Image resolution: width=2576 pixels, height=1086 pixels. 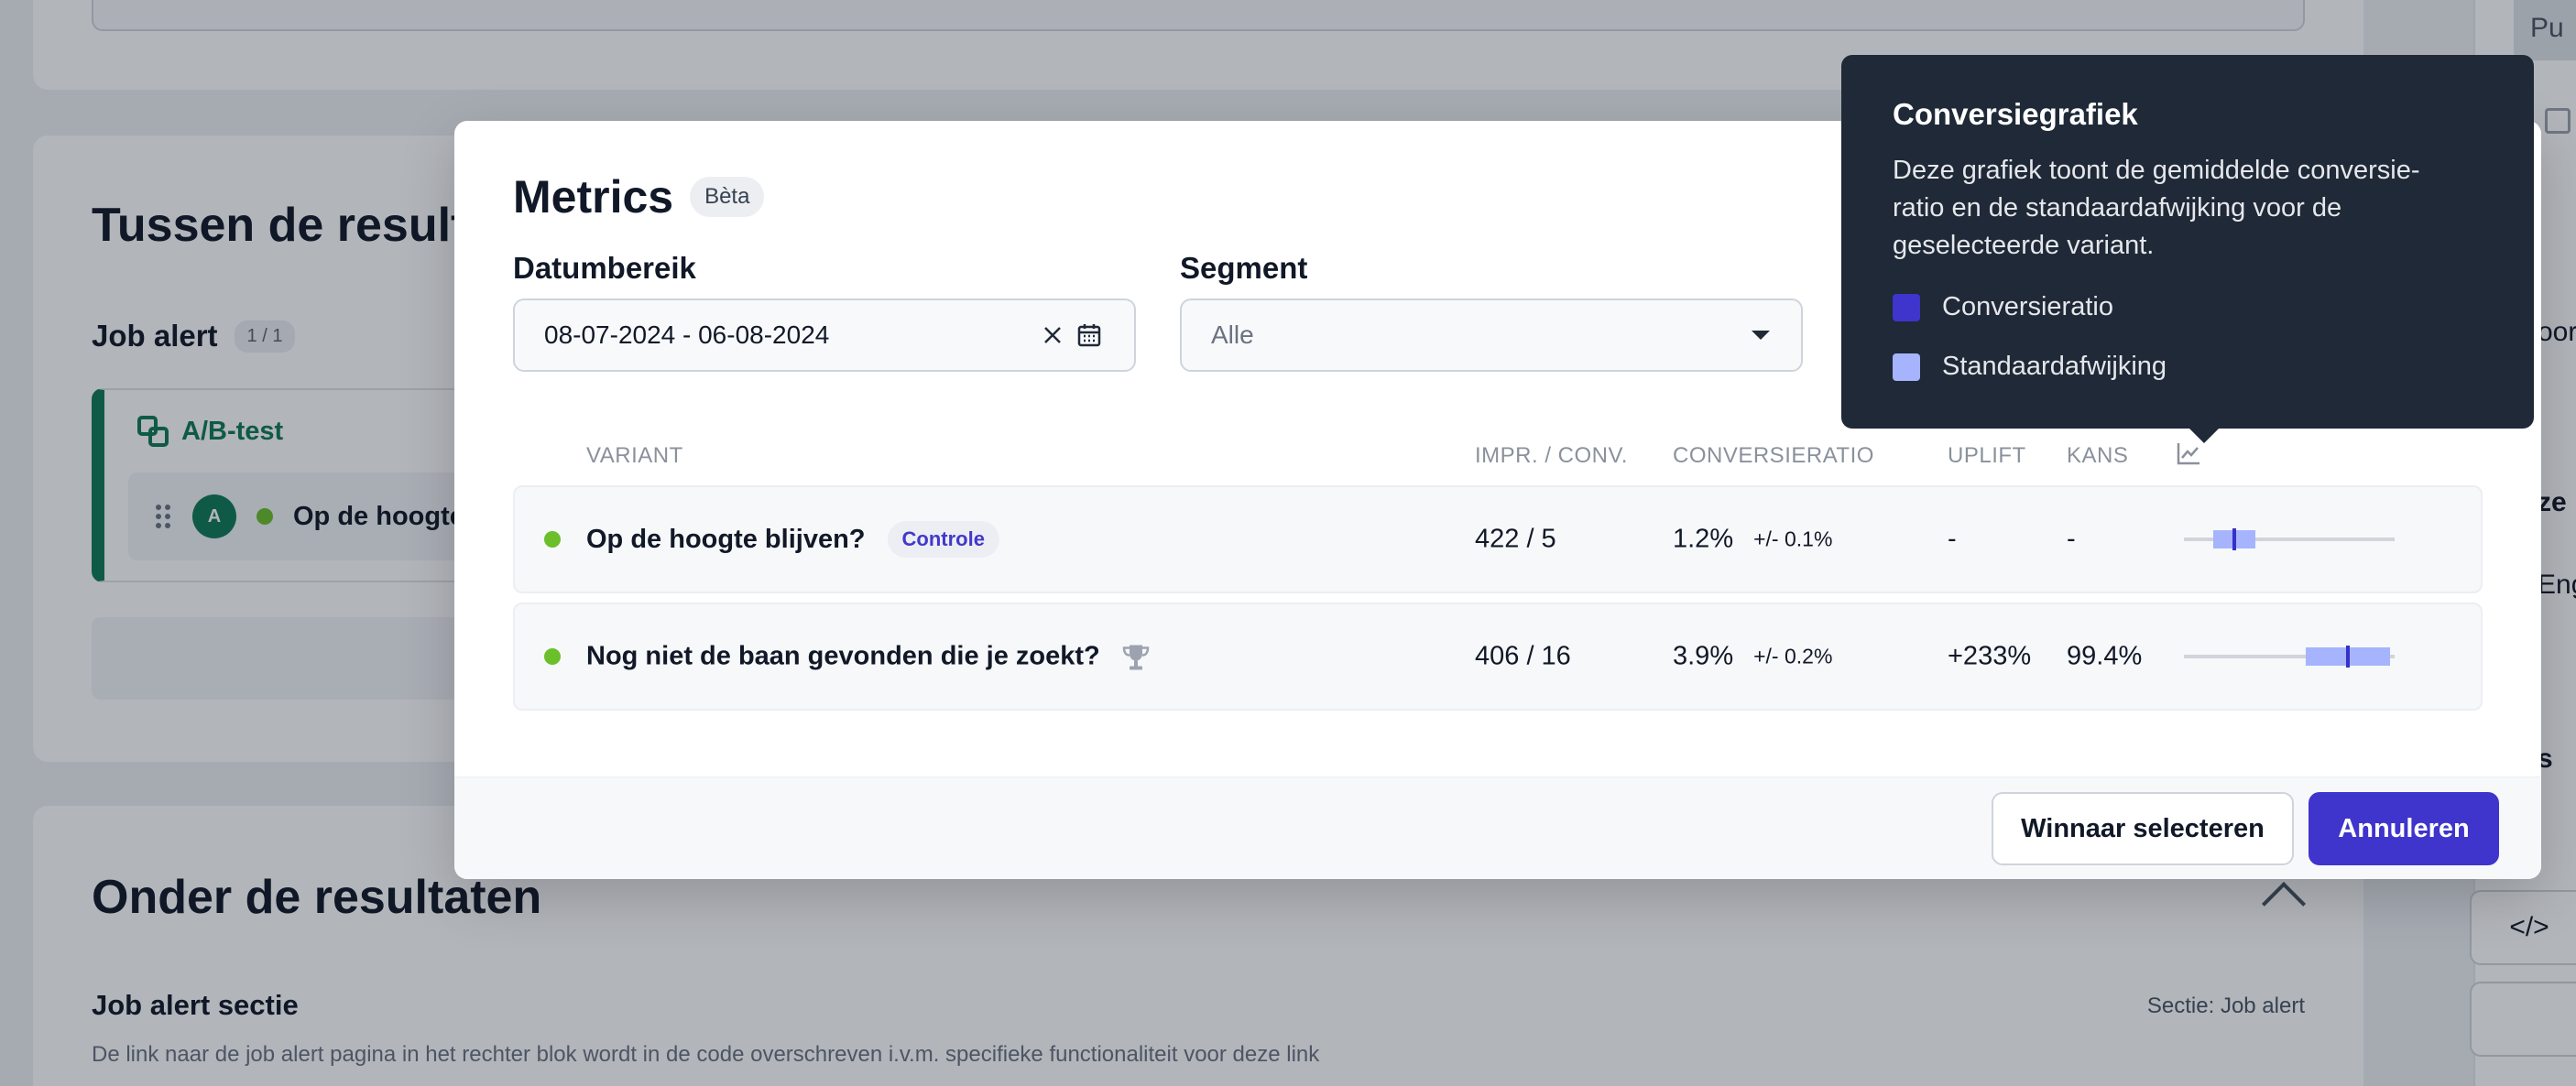 I want to click on tooltip-title: Conversiegrafiek, so click(x=2016, y=114).